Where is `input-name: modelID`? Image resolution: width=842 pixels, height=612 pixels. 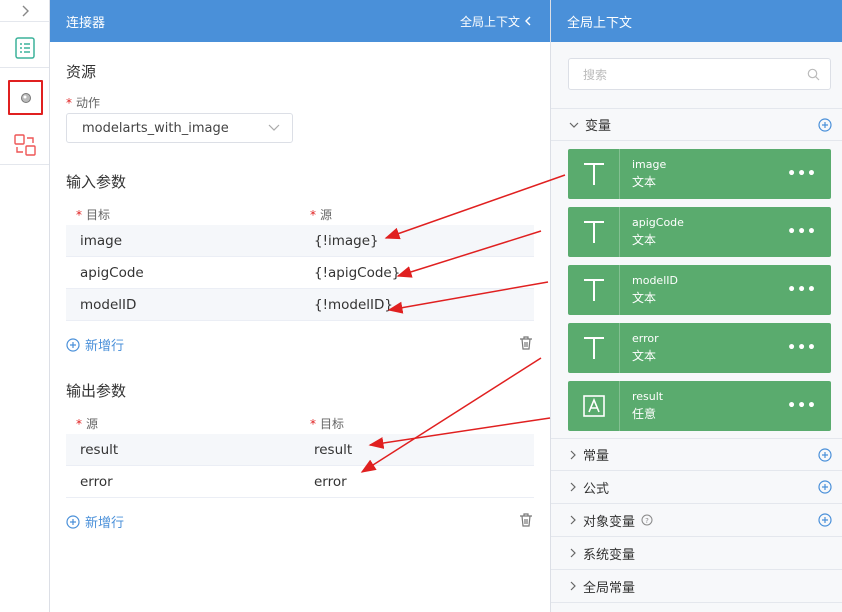 input-name: modelID is located at coordinates (108, 304).